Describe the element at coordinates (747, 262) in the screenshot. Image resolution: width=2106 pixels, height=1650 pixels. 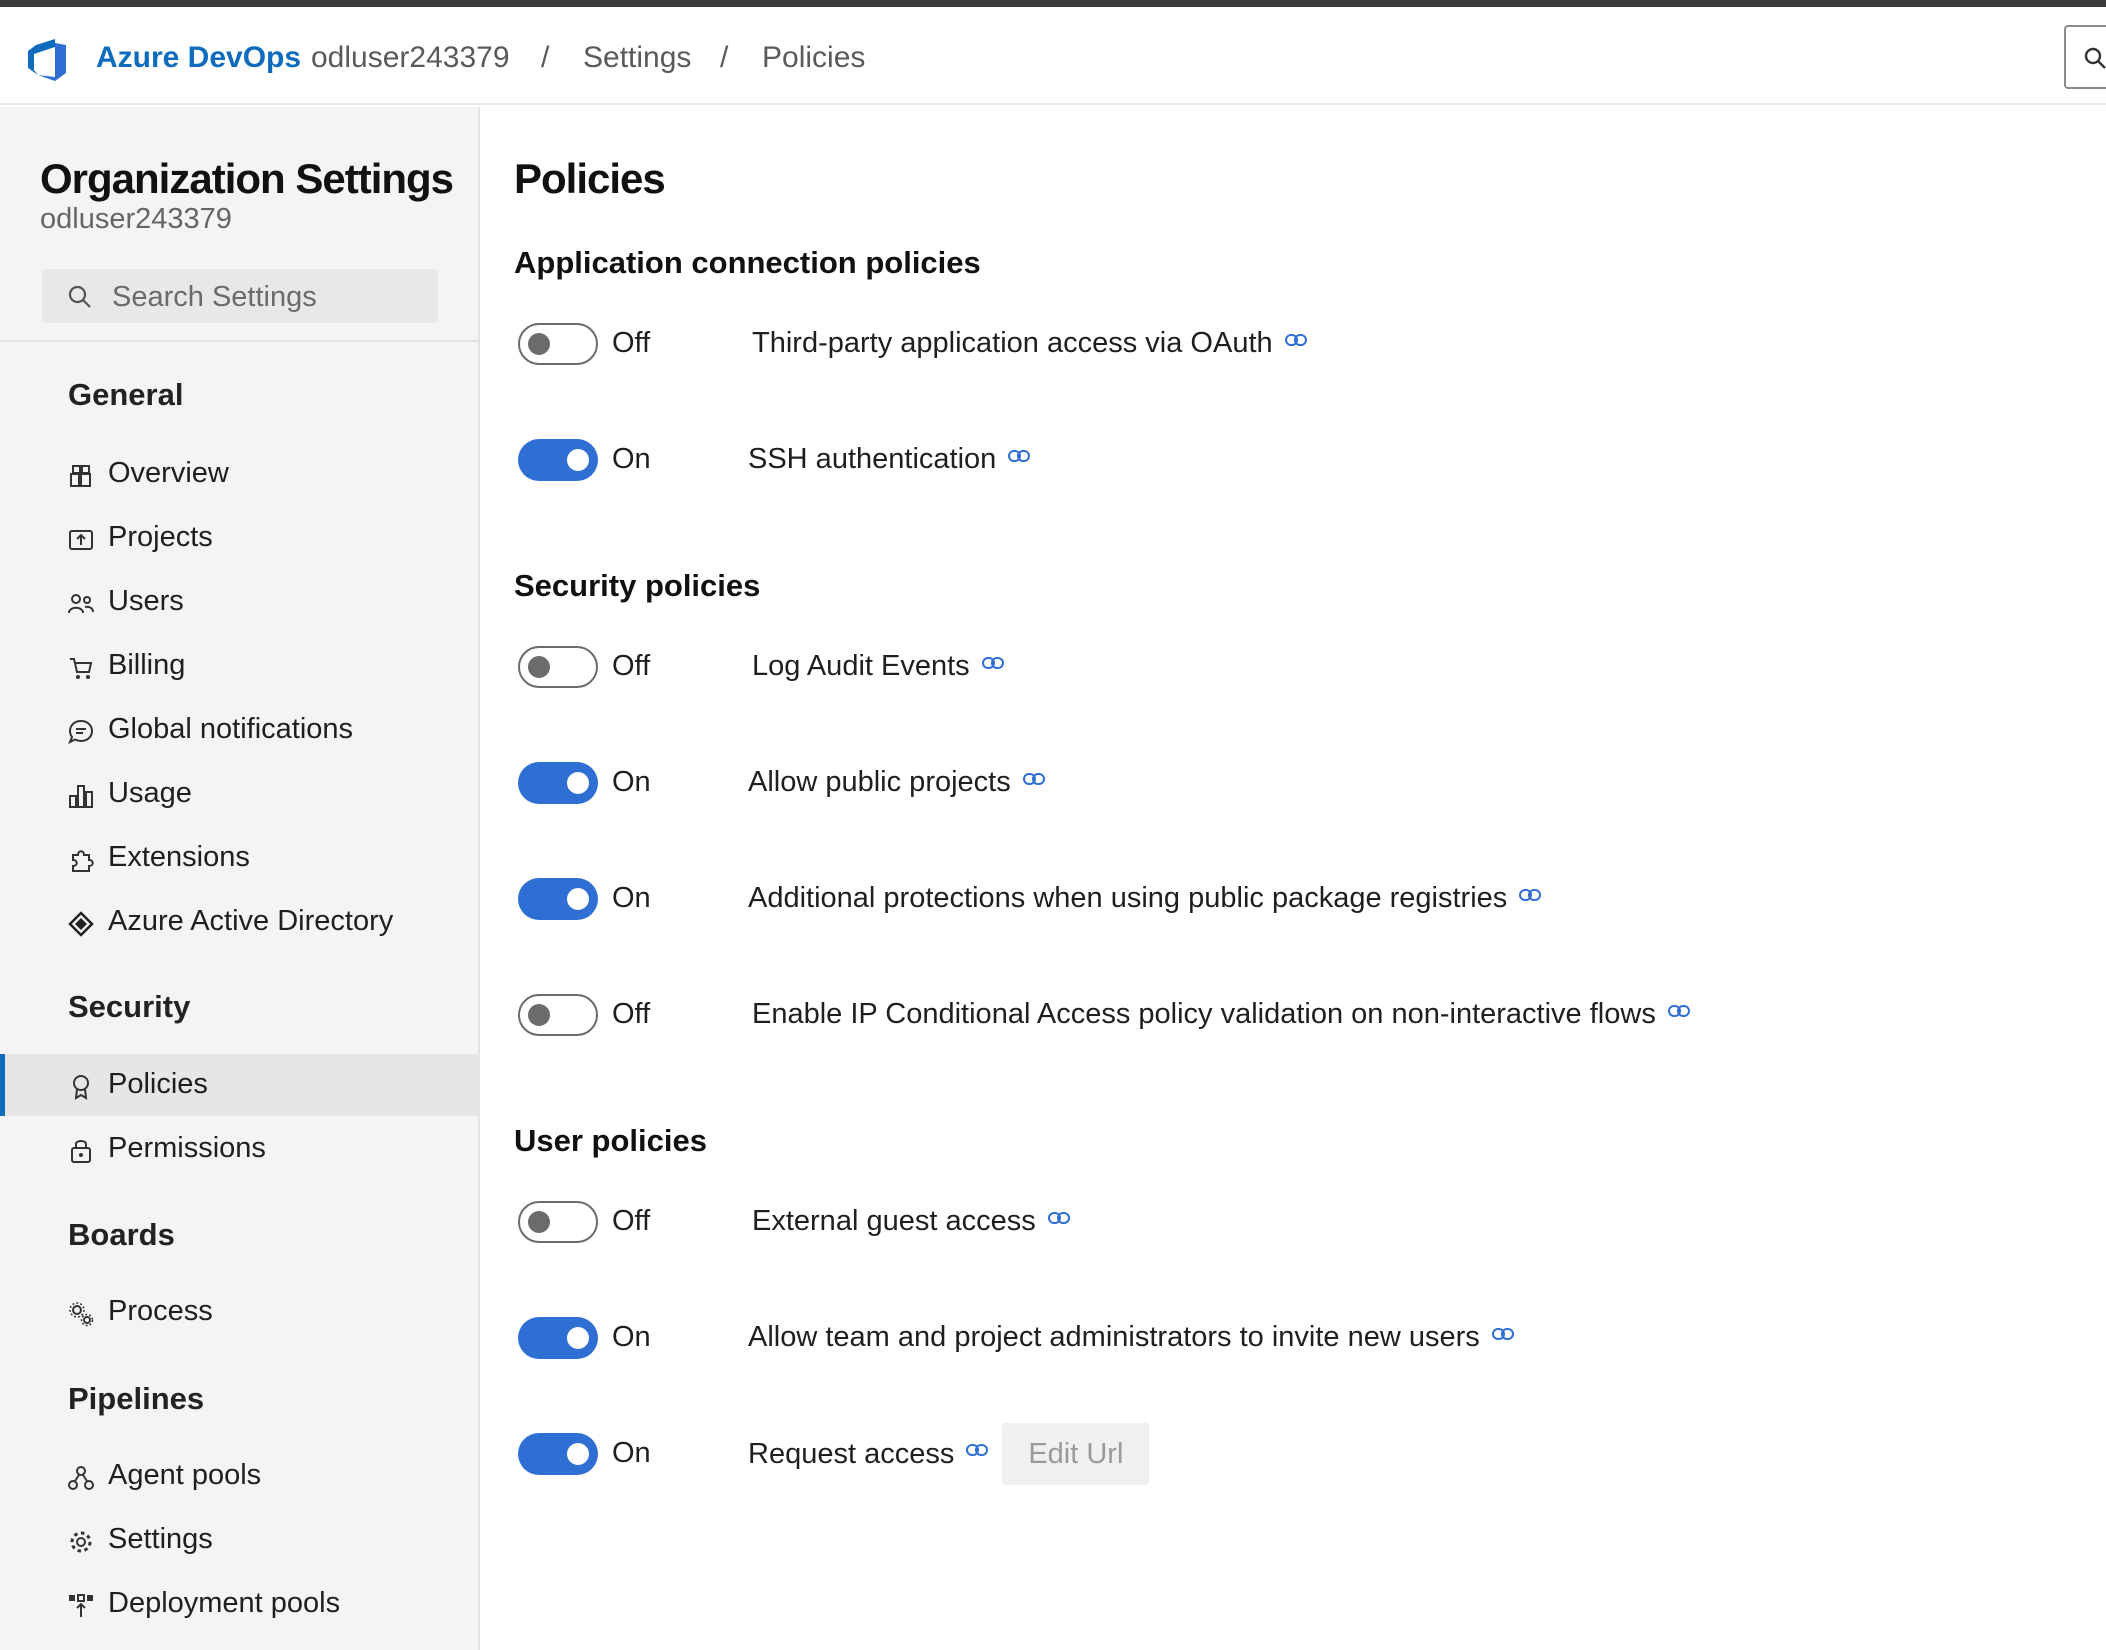
I see `section-title-application-connection: Application connection policies` at that location.